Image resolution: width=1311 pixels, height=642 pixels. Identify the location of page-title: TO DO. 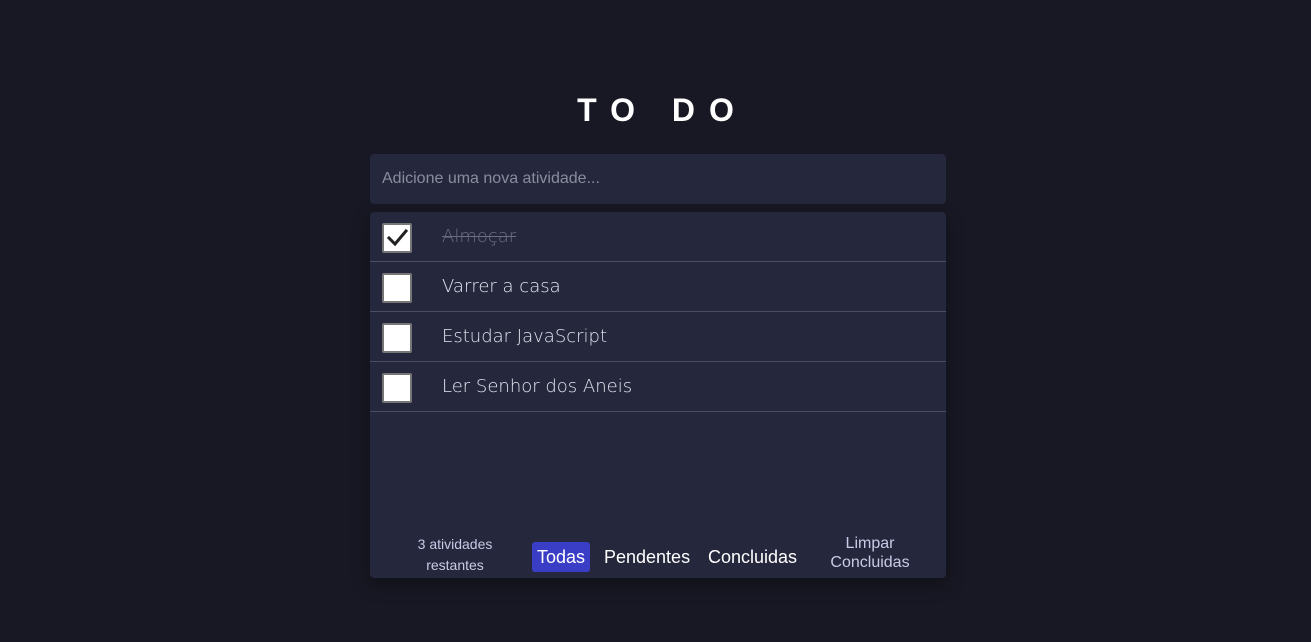
(662, 110).